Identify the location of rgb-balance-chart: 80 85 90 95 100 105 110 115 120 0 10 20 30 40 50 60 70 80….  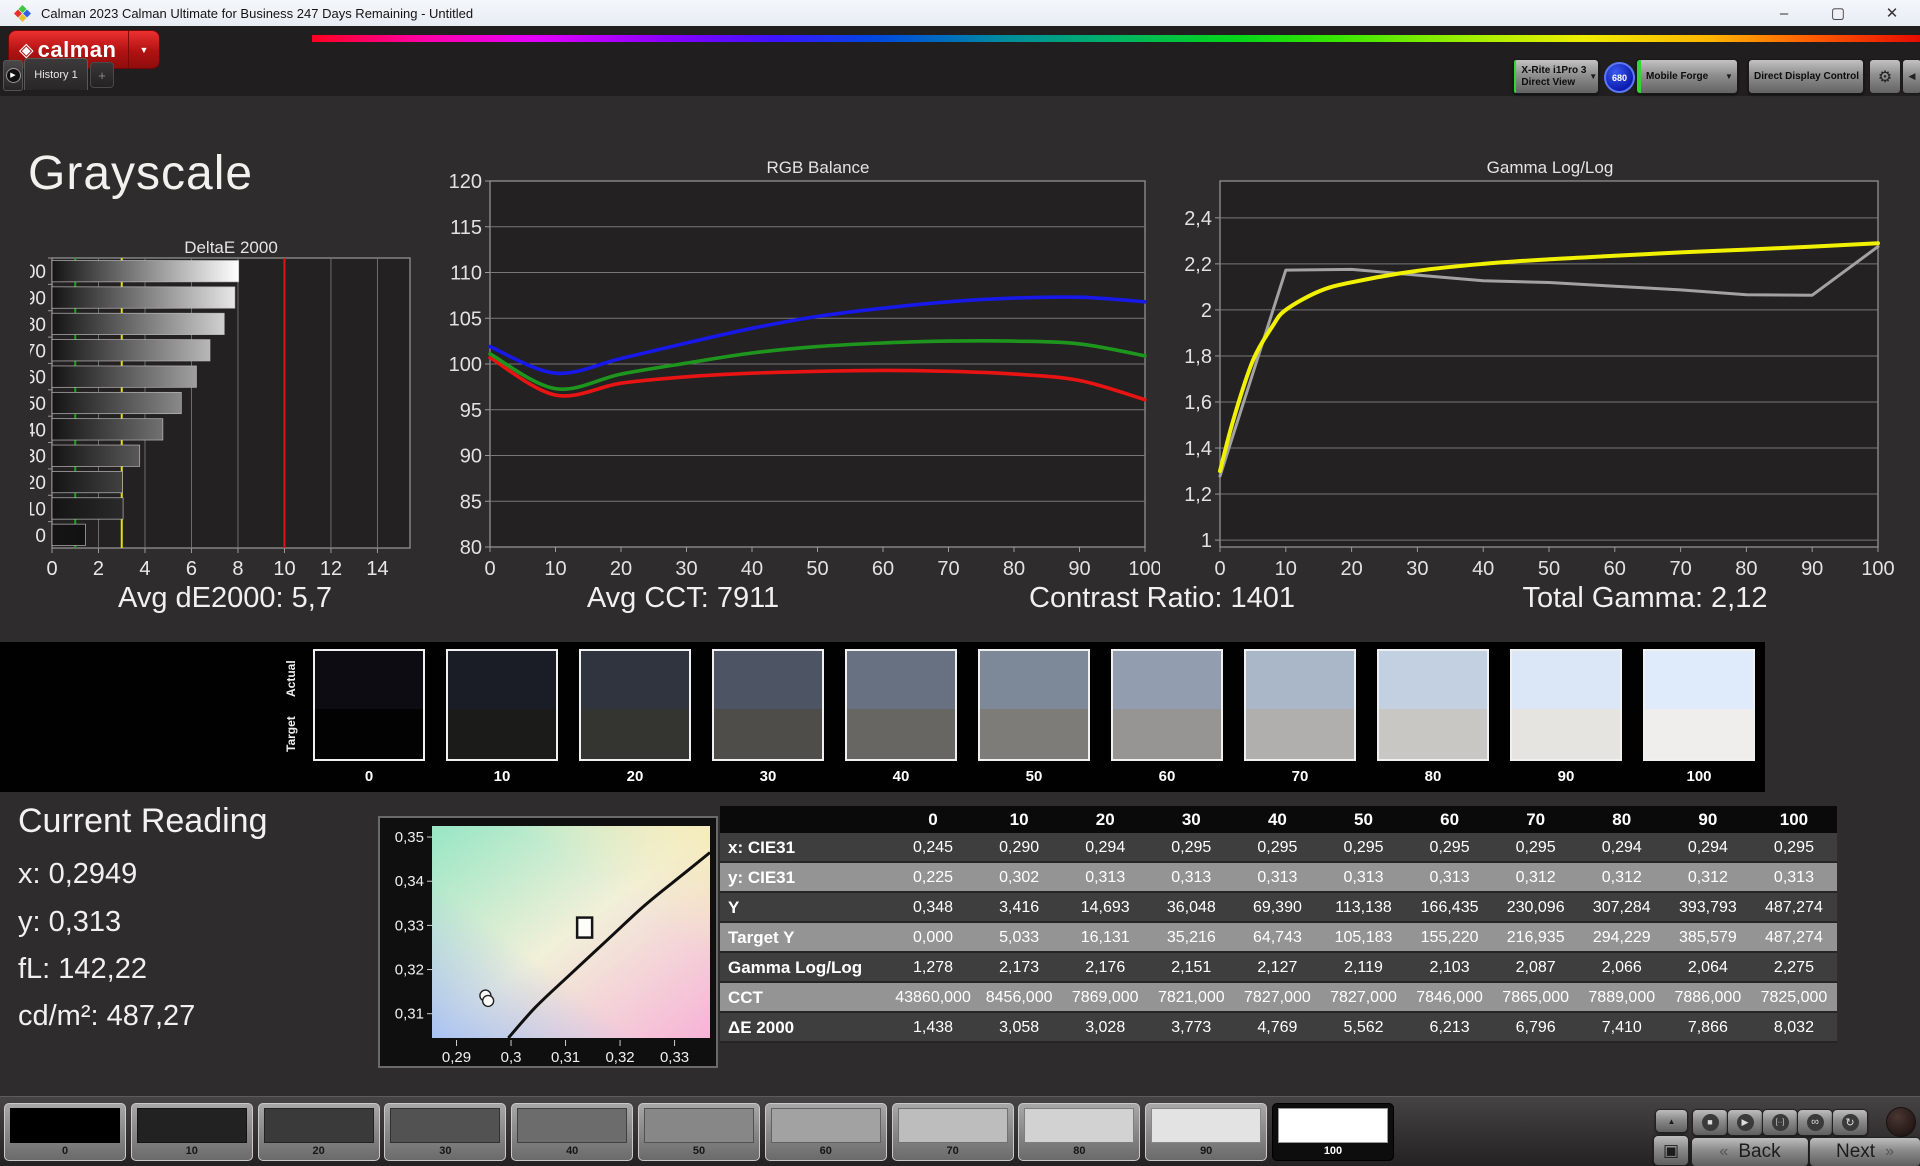
(804, 375).